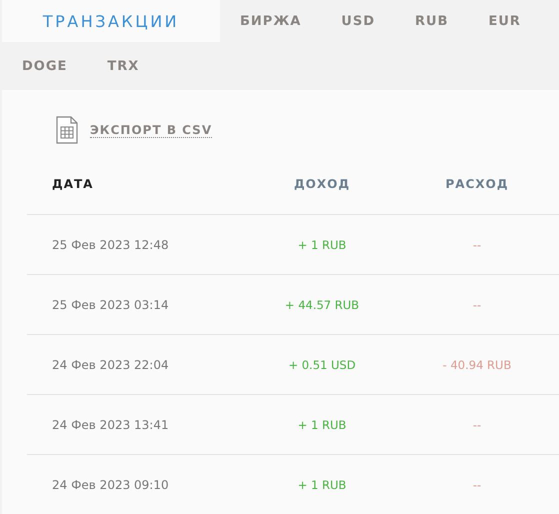  What do you see at coordinates (322, 305) in the screenshot?
I see `income-cell-text: + 44.57 RUB` at bounding box center [322, 305].